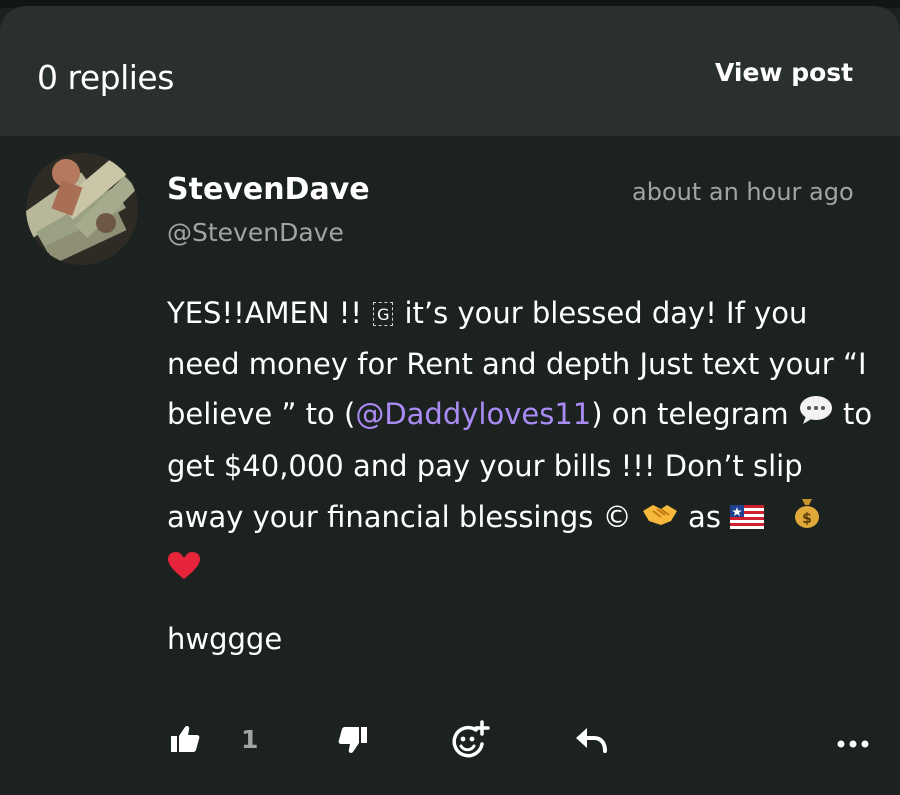  Describe the element at coordinates (694, 414) in the screenshot. I see `post-body-part: ) on telegram` at that location.